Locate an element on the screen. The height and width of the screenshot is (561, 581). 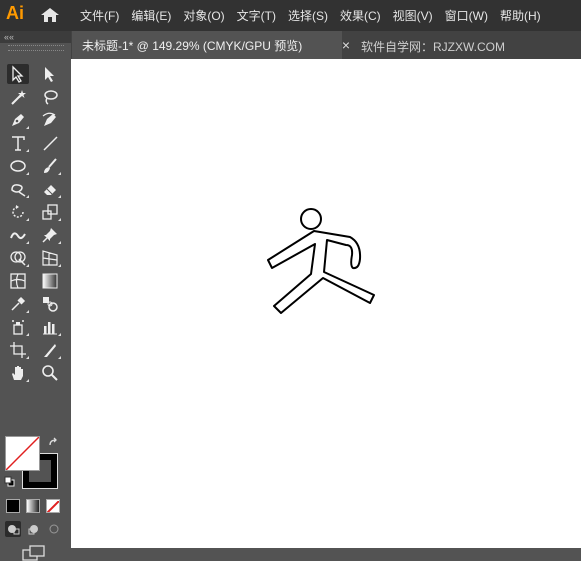
draw-inside-icon is located at coordinates (54, 529).